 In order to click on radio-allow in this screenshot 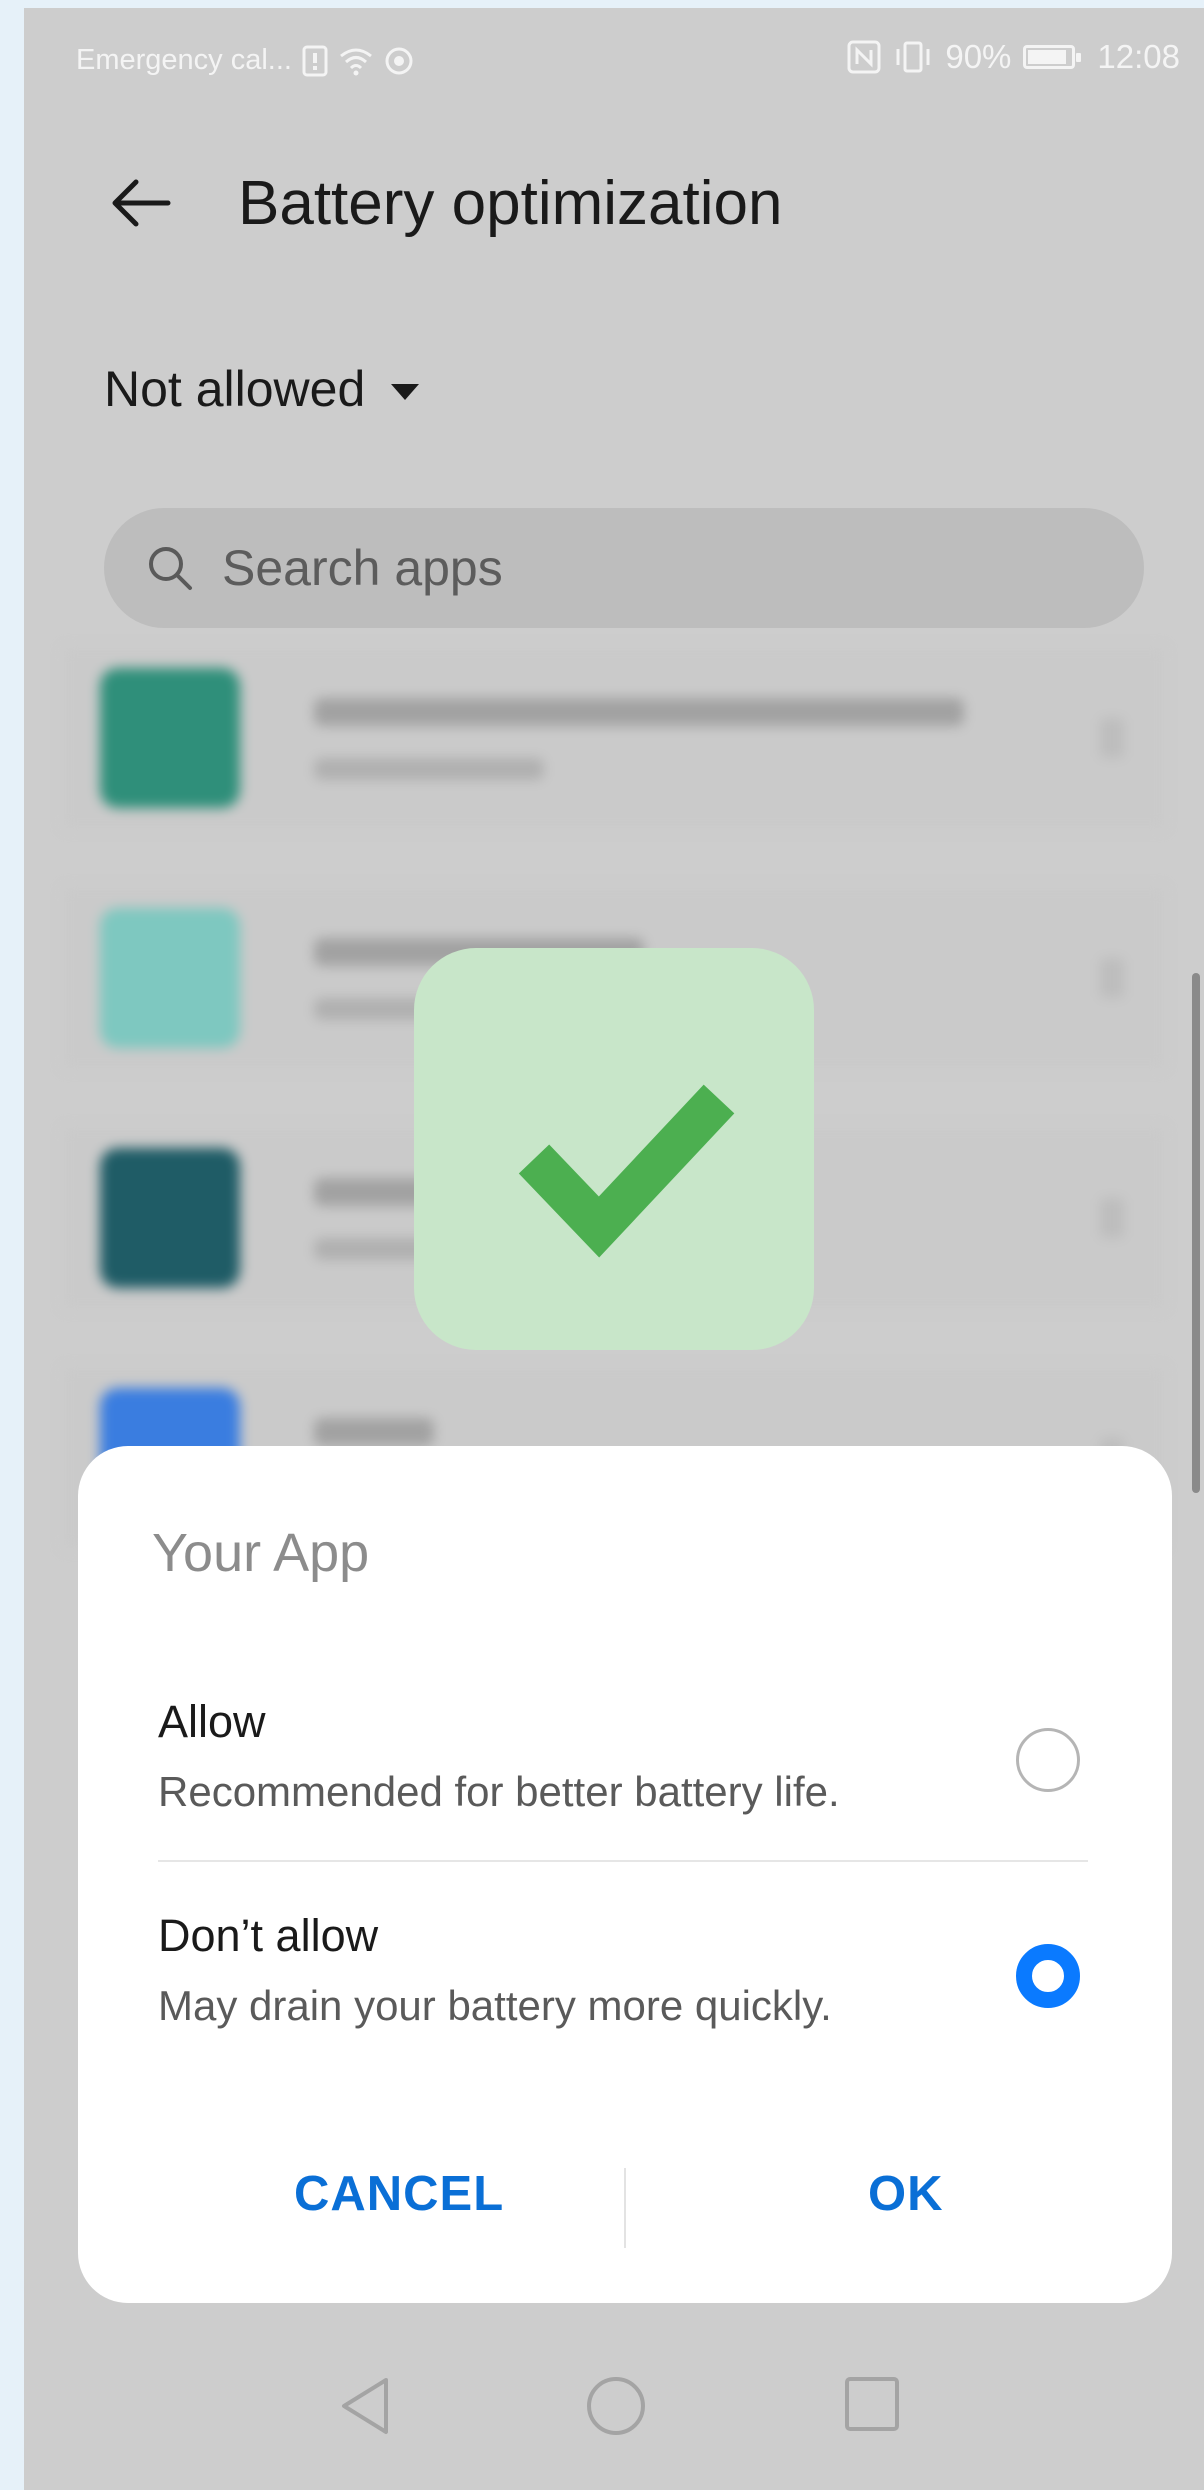, I will do `click(1048, 1760)`.